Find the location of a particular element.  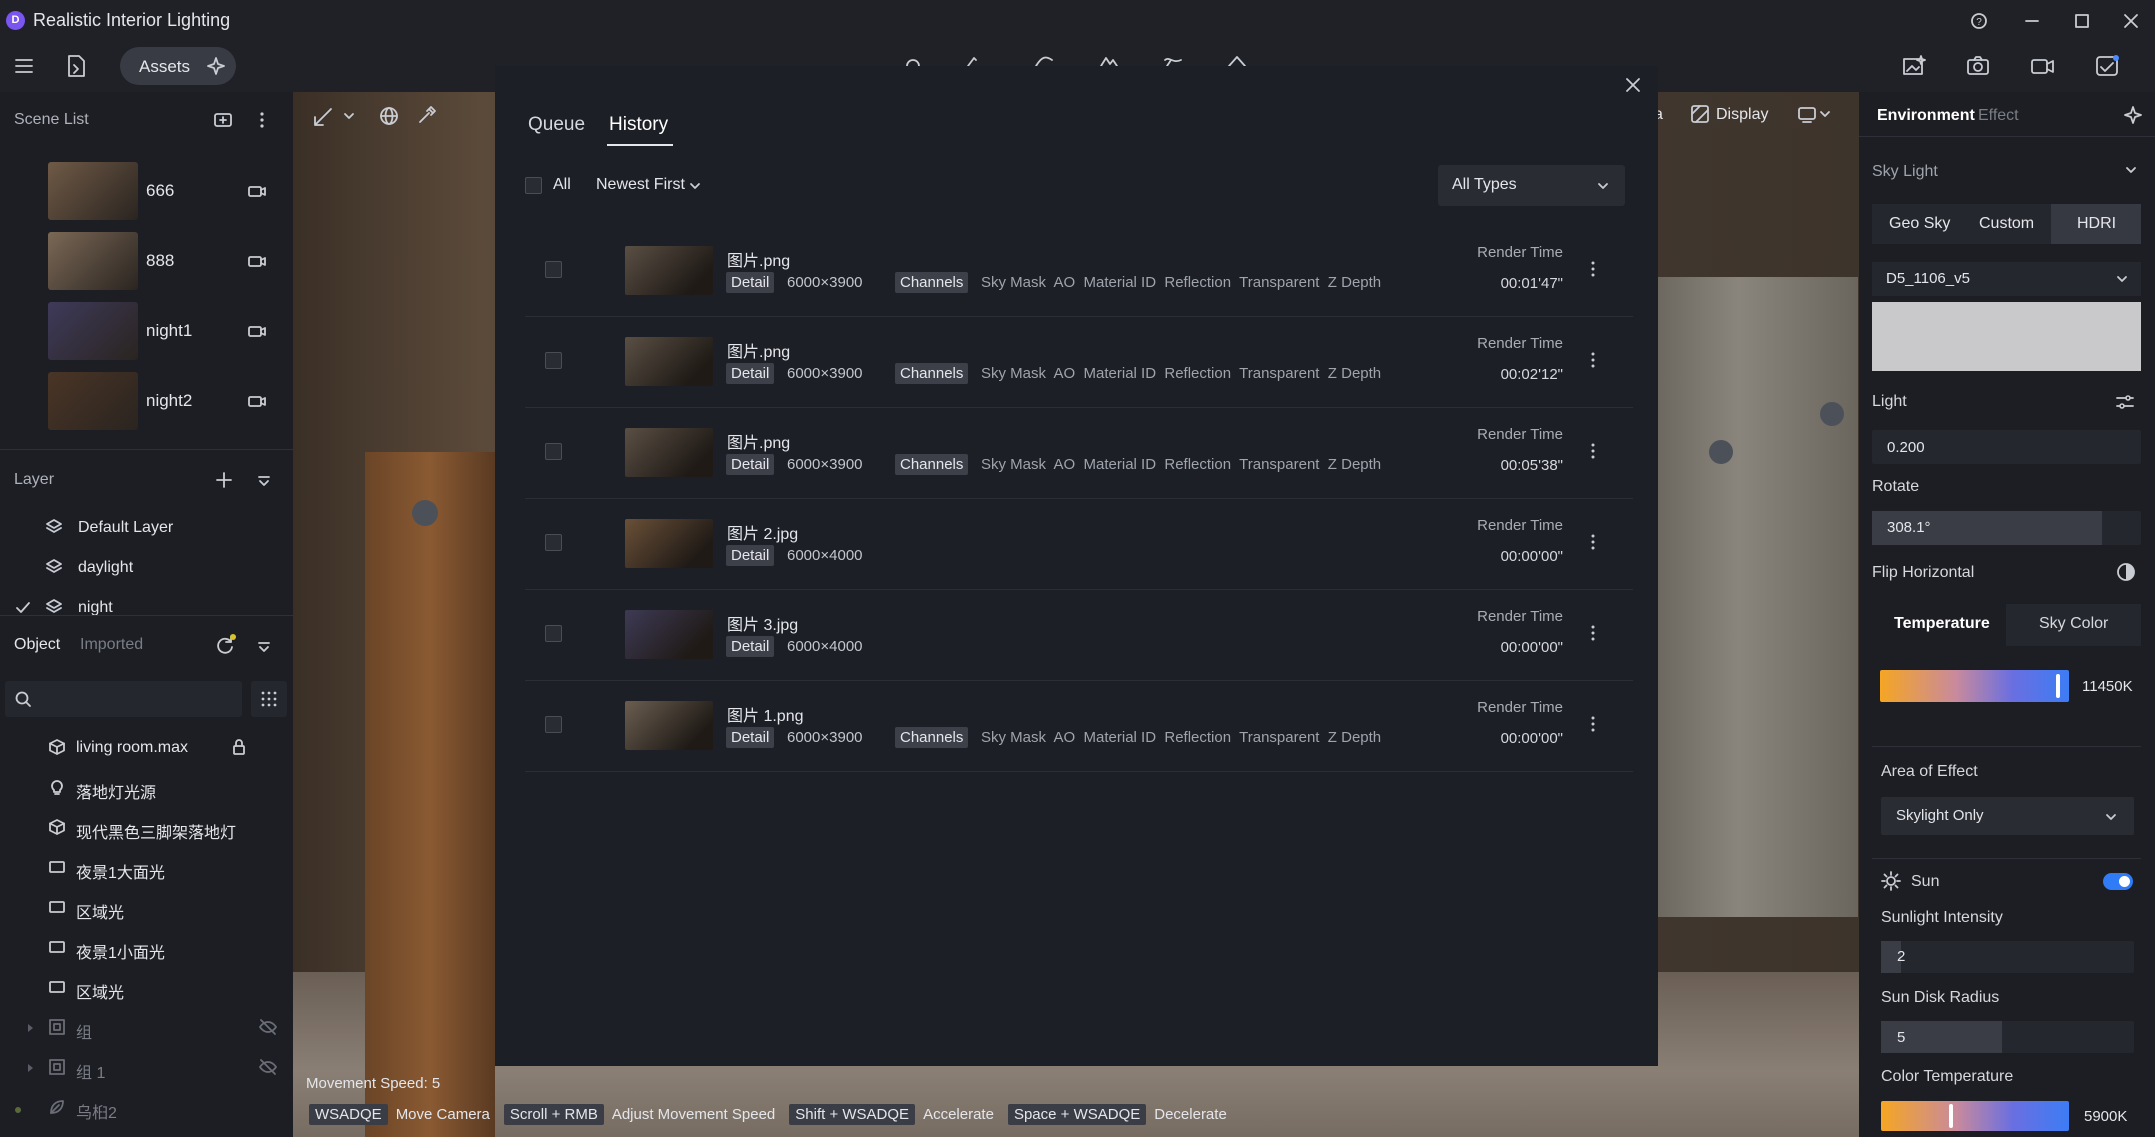

tab-temperature: Temperature is located at coordinates (1942, 624).